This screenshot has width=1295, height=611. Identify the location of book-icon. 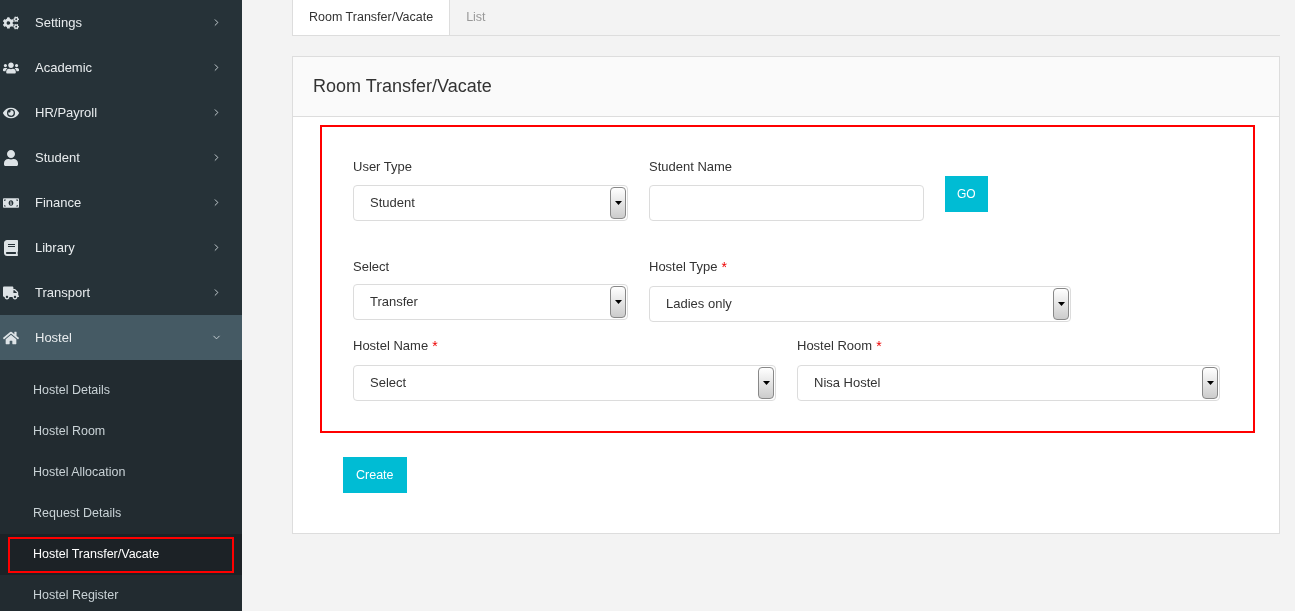
(11, 247).